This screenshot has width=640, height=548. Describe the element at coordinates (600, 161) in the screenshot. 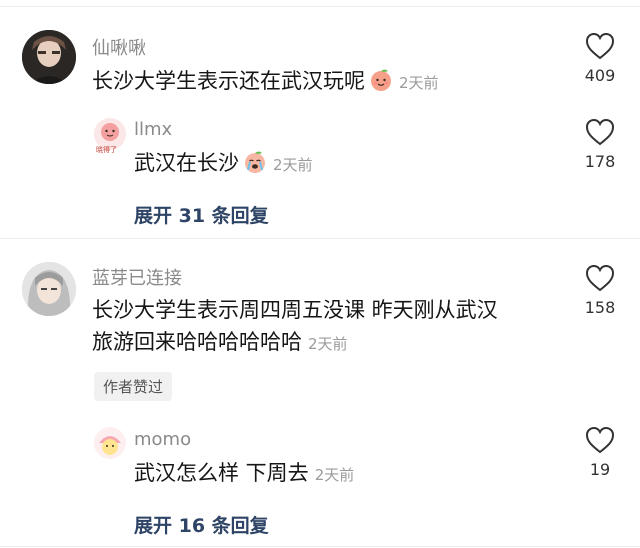

I see `like-count: 178` at that location.